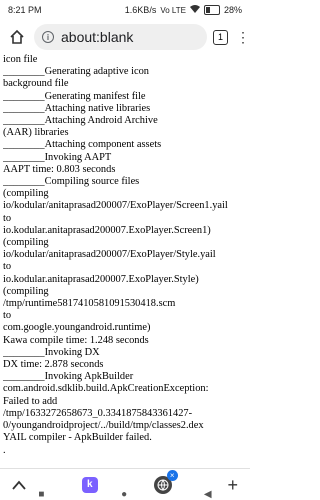 The height and width of the screenshot is (500, 320). What do you see at coordinates (17, 37) in the screenshot?
I see `home-icon` at bounding box center [17, 37].